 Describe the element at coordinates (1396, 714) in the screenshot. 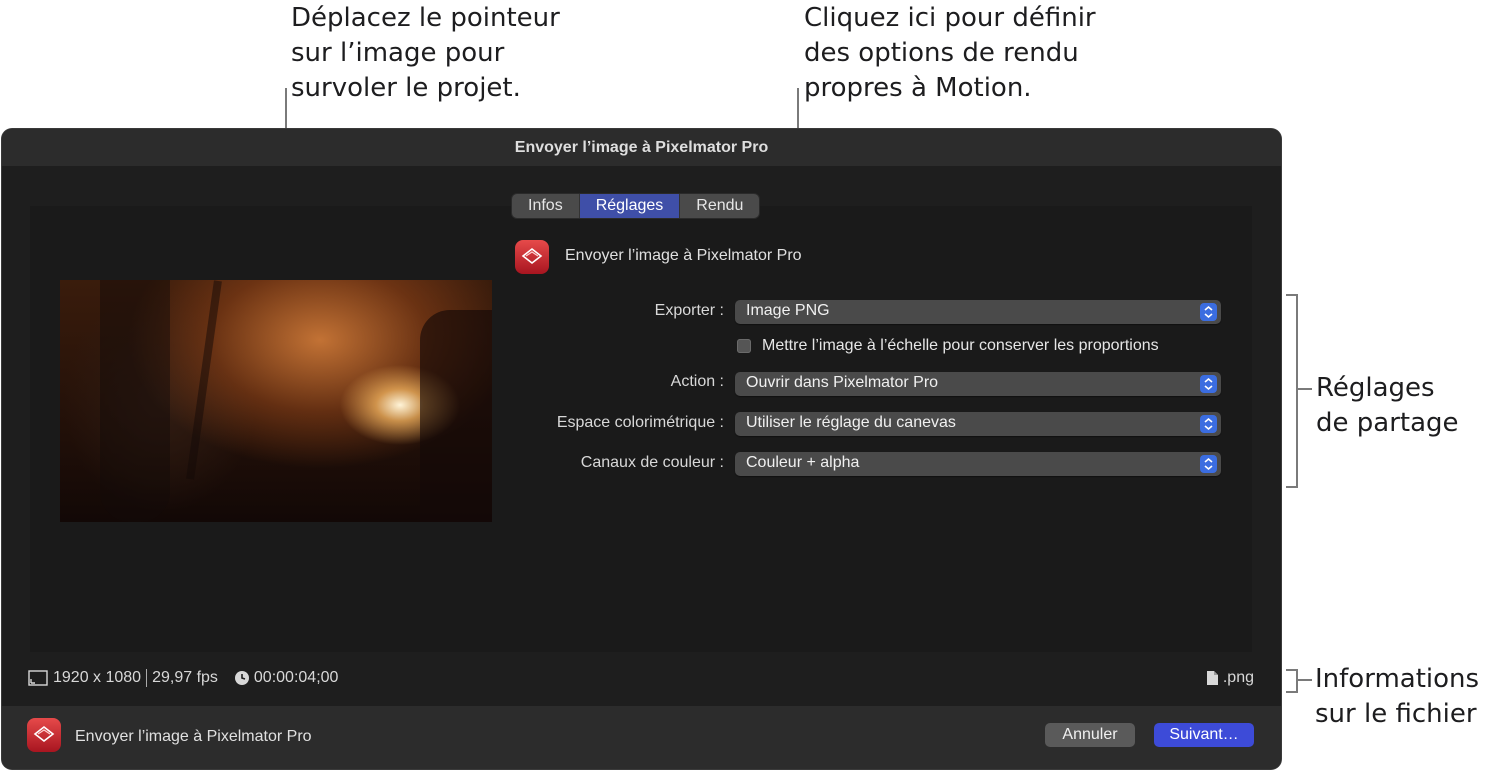

I see `callout-fileinfo-line-2: sur le fichier` at that location.